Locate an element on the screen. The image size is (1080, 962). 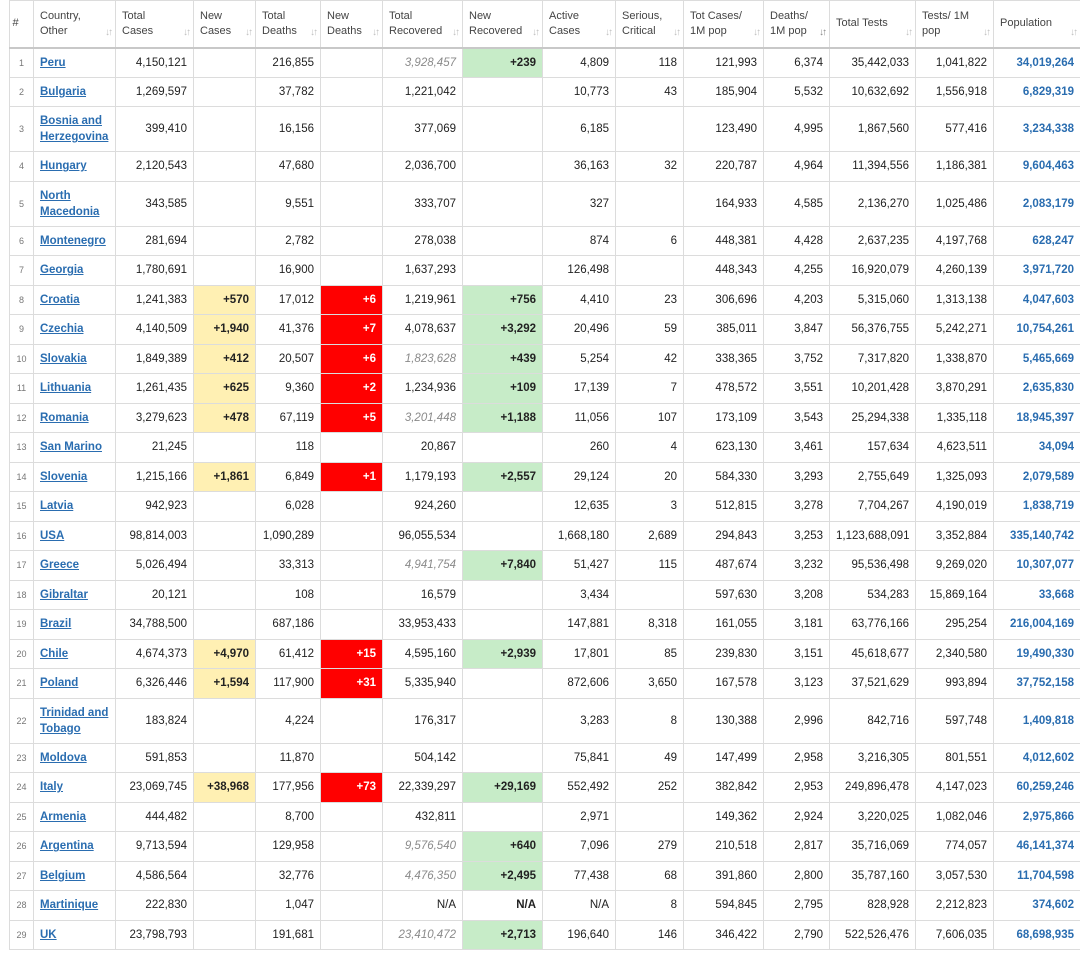
country-link: Bosnia and Herzegovina is located at coordinates (74, 129).